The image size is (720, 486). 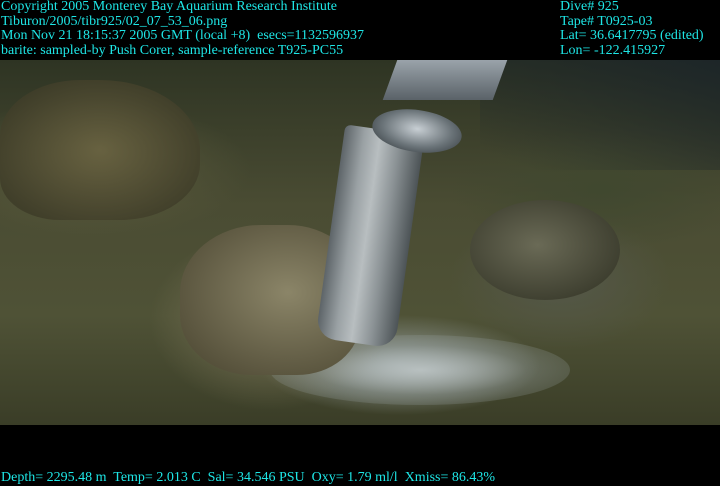 What do you see at coordinates (600, 115) in the screenshot?
I see `shadow` at bounding box center [600, 115].